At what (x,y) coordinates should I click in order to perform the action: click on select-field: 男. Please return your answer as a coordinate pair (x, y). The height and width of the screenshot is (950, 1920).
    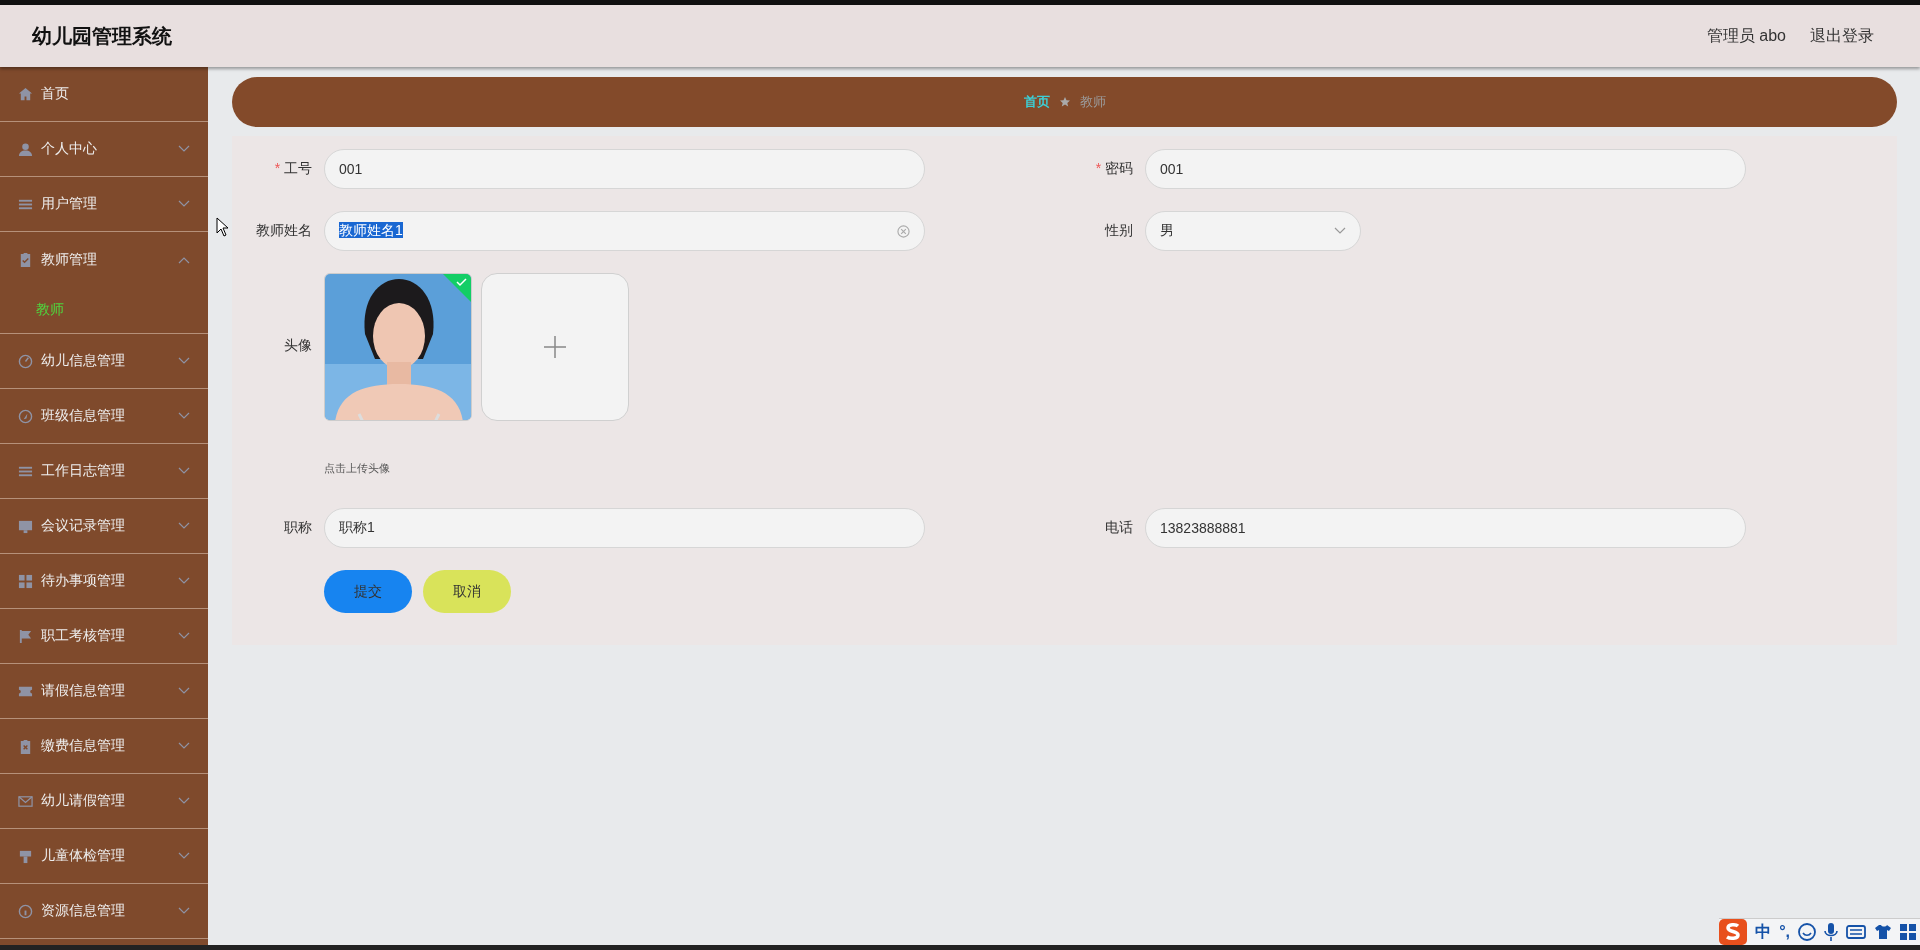
    Looking at the image, I should click on (1253, 231).